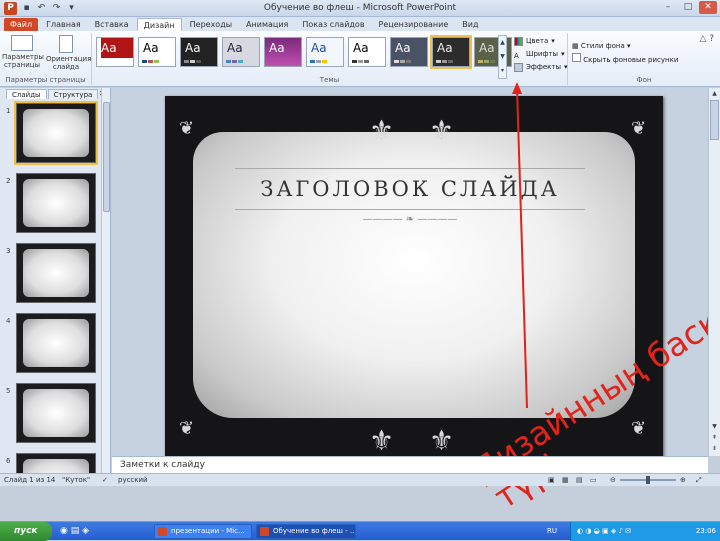  I want to click on slide-thumb-row: 2, so click(50, 206).